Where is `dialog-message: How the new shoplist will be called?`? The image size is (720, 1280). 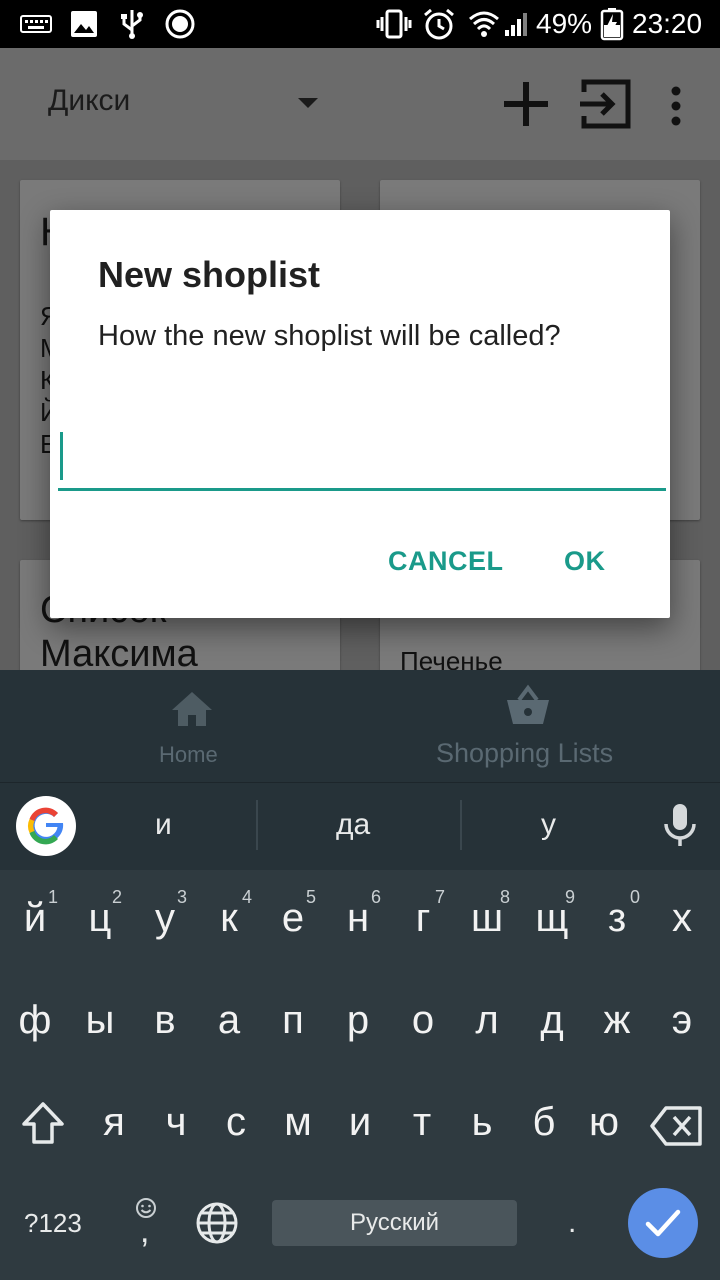
dialog-message: How the new shoplist will be called? is located at coordinates (329, 336).